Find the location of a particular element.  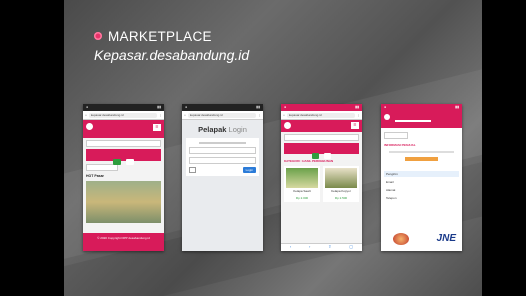

courier-logo-jne: JNE is located at coordinates (446, 238).